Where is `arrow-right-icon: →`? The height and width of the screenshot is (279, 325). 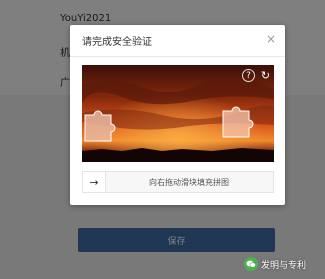
arrow-right-icon: → is located at coordinates (94, 182).